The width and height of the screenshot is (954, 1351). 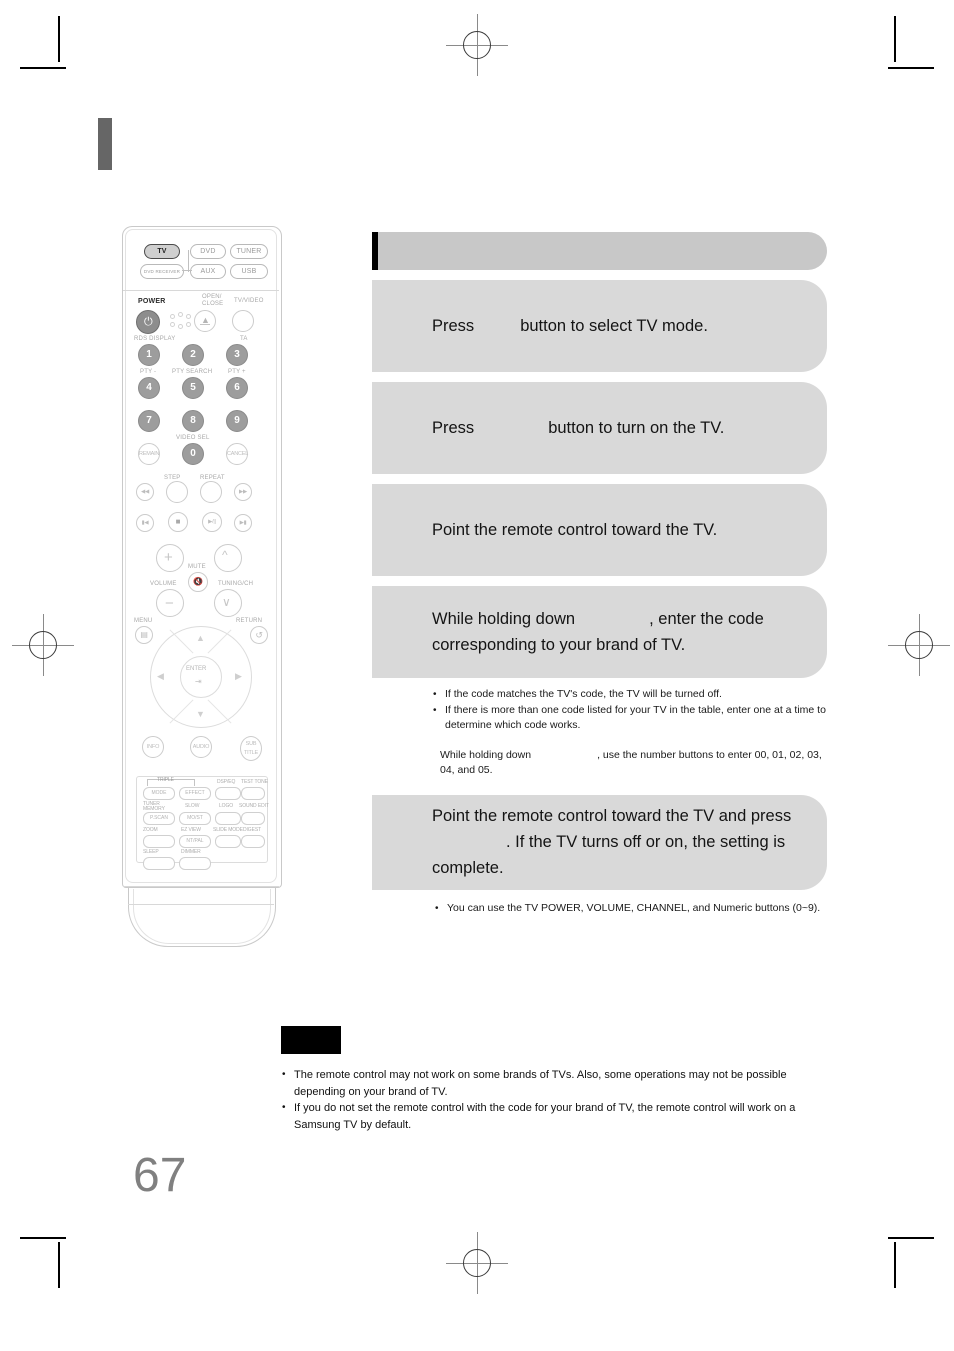 I want to click on remote-button-usb: USB, so click(x=249, y=271).